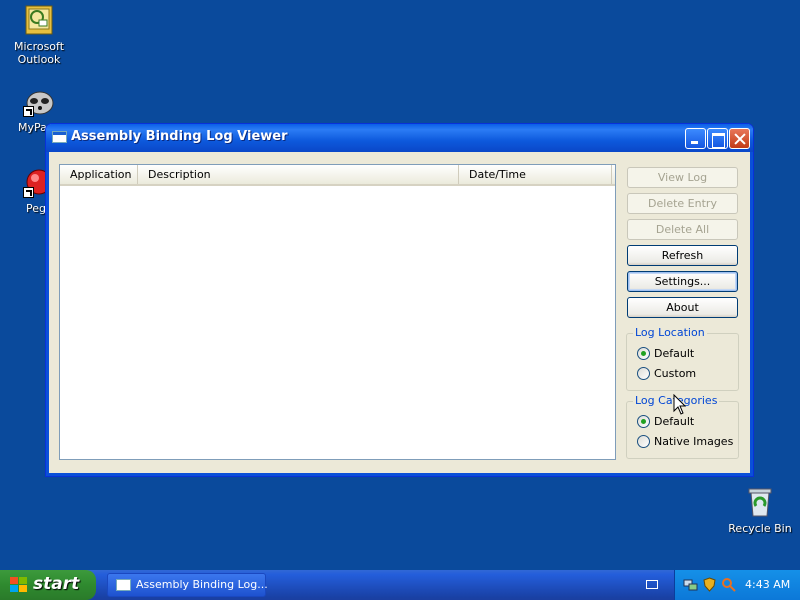 The image size is (800, 600). Describe the element at coordinates (767, 584) in the screenshot. I see `clock: 4:43 AM` at that location.